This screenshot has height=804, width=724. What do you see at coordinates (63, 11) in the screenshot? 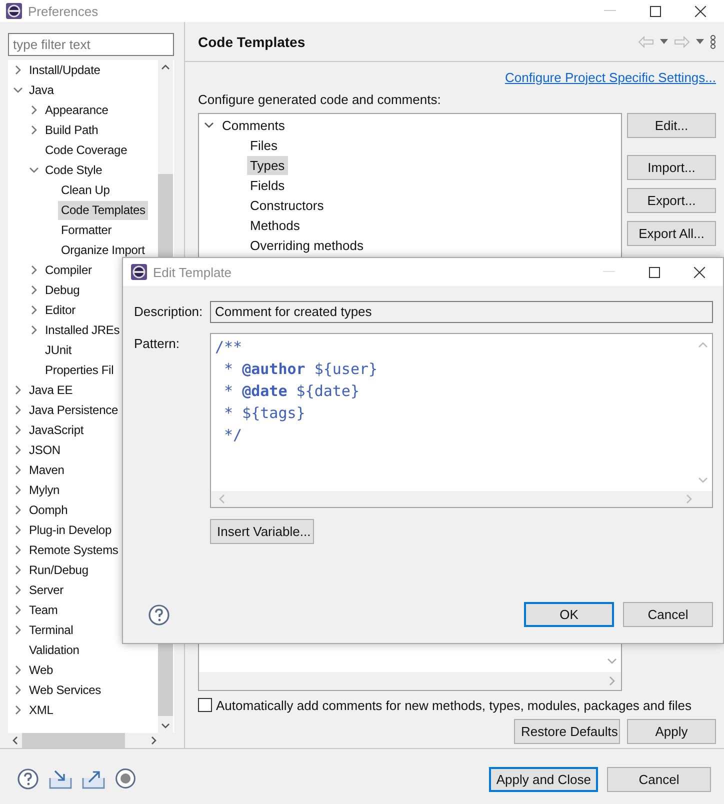
I see `window-title: Preferences` at bounding box center [63, 11].